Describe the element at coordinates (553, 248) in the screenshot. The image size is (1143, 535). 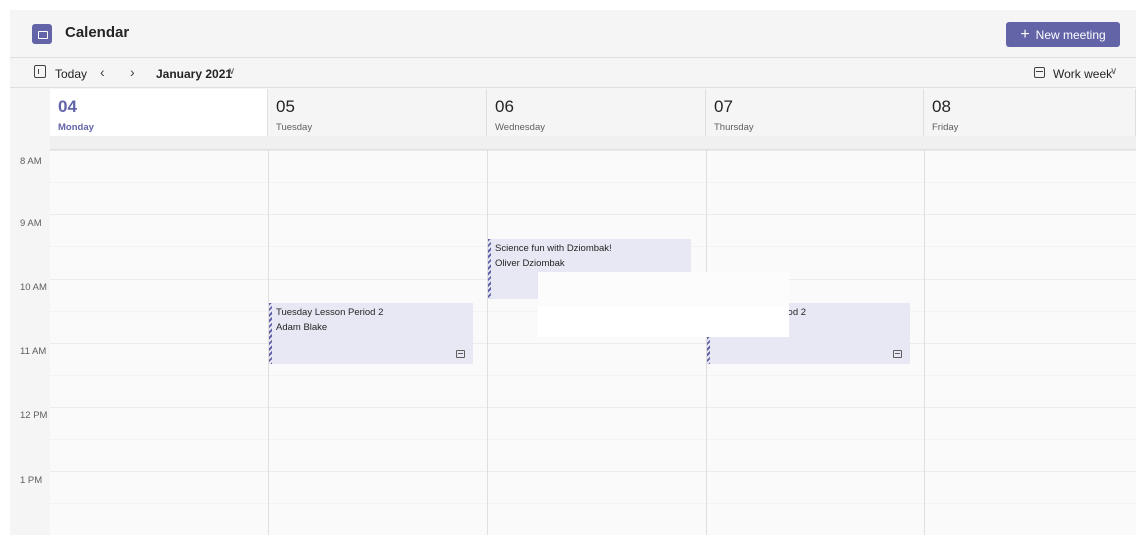
I see `event-title: Science fun with Dziombak!` at that location.